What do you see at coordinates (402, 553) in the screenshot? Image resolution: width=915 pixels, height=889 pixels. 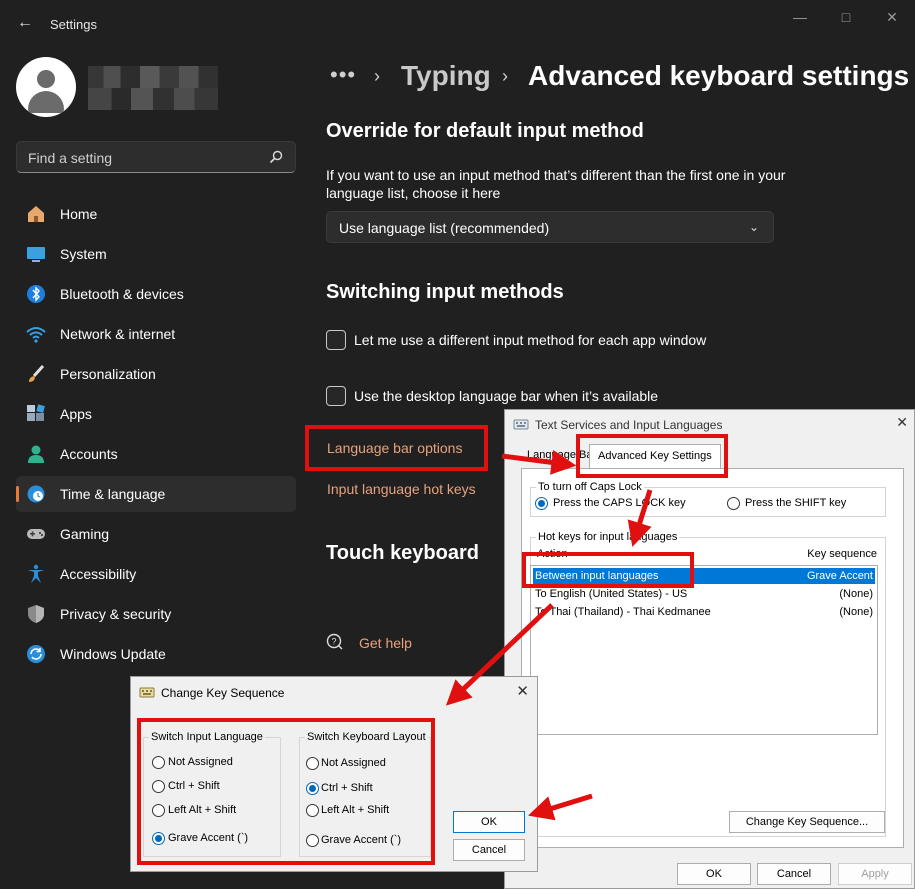 I see `section-heading-touch-keyboard: Touch keyboard` at bounding box center [402, 553].